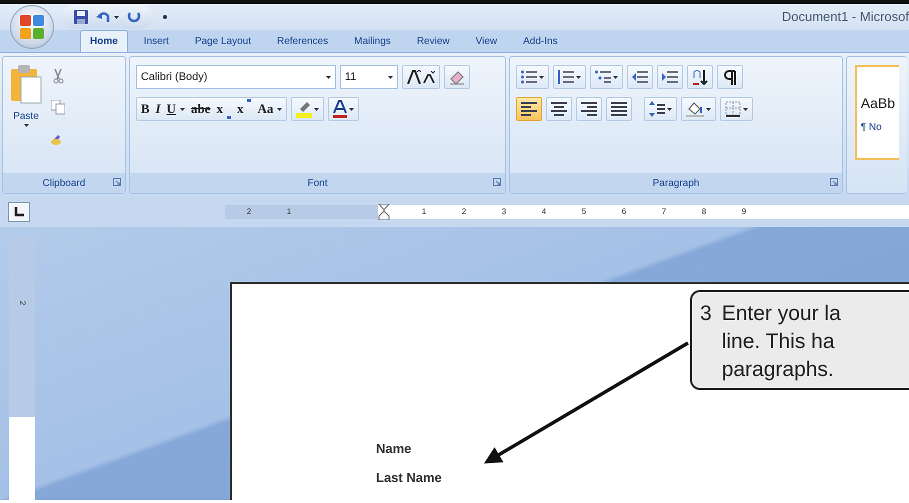  What do you see at coordinates (487, 41) in the screenshot?
I see `ribbon-tab: View` at bounding box center [487, 41].